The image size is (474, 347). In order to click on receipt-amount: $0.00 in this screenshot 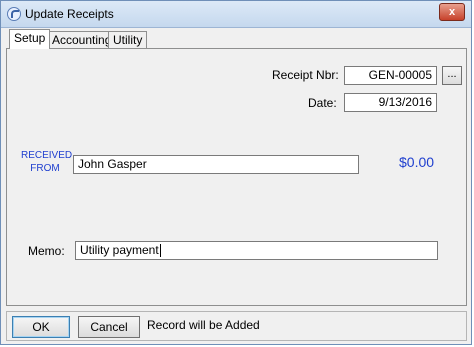, I will do `click(417, 162)`.